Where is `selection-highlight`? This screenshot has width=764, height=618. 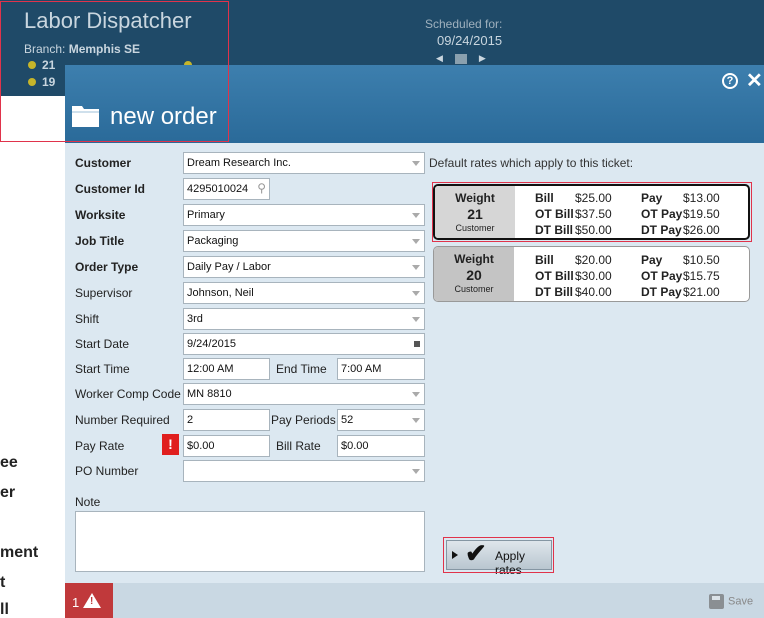 selection-highlight is located at coordinates (592, 212).